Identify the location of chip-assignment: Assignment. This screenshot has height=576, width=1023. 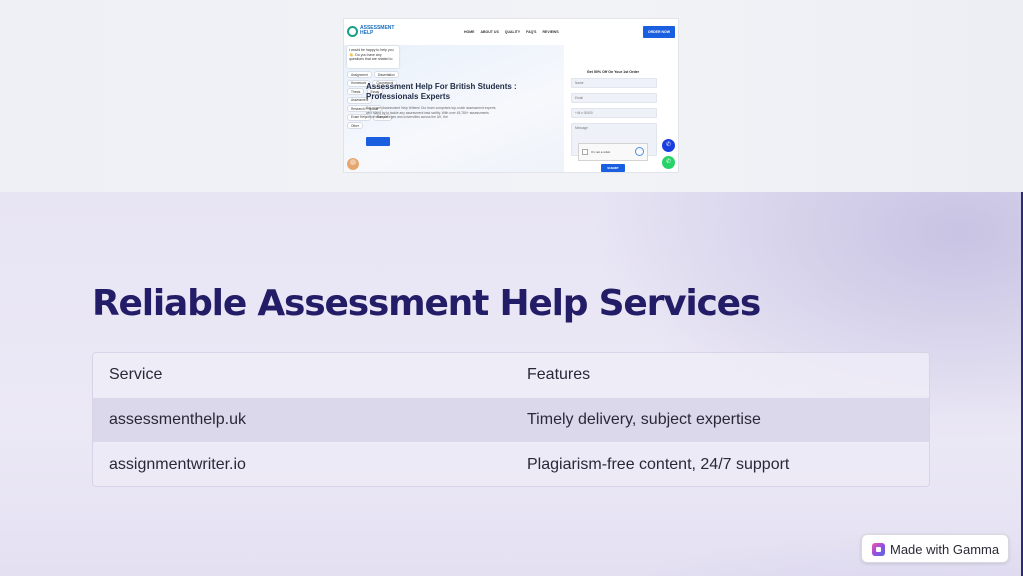
(359, 74).